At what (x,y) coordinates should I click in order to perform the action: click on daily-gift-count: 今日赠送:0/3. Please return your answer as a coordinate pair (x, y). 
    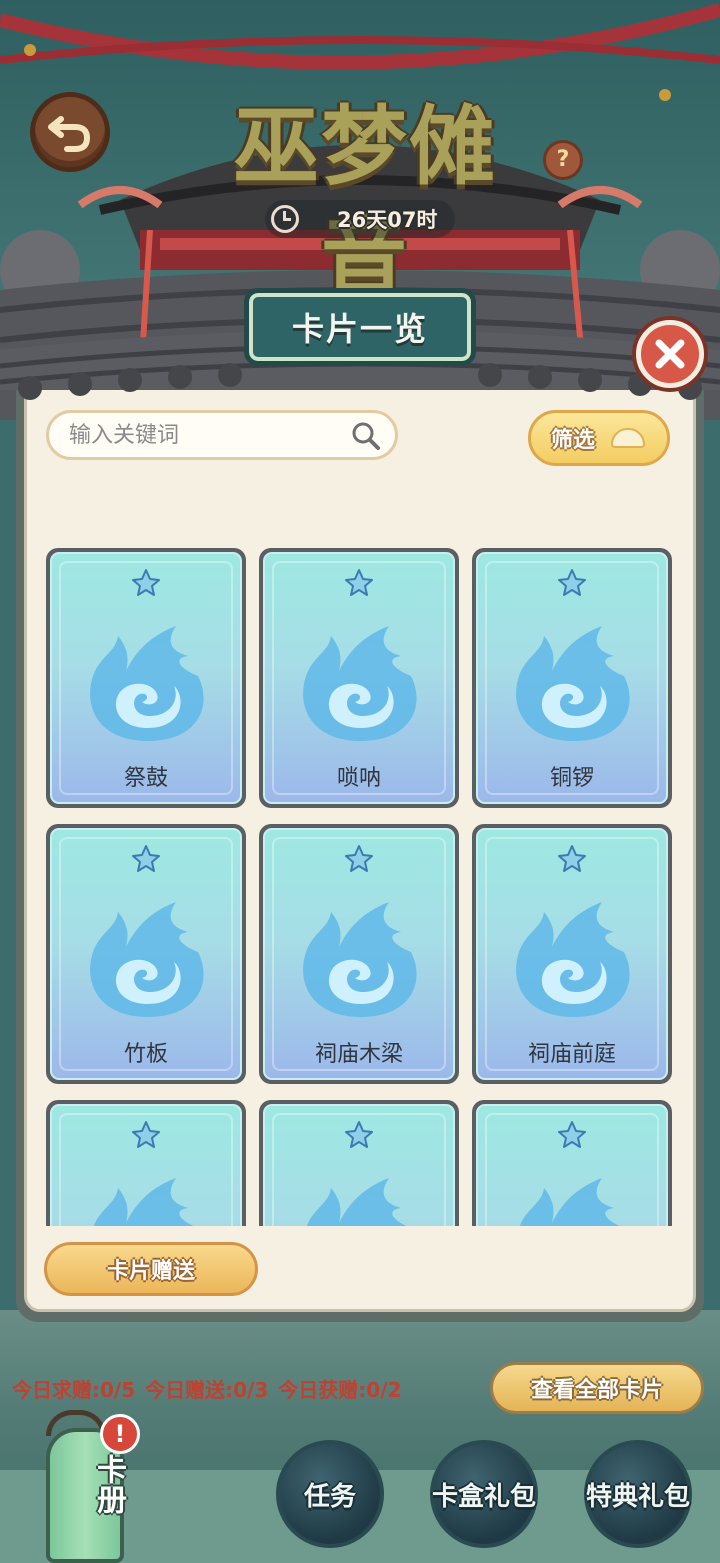
    Looking at the image, I should click on (207, 1390).